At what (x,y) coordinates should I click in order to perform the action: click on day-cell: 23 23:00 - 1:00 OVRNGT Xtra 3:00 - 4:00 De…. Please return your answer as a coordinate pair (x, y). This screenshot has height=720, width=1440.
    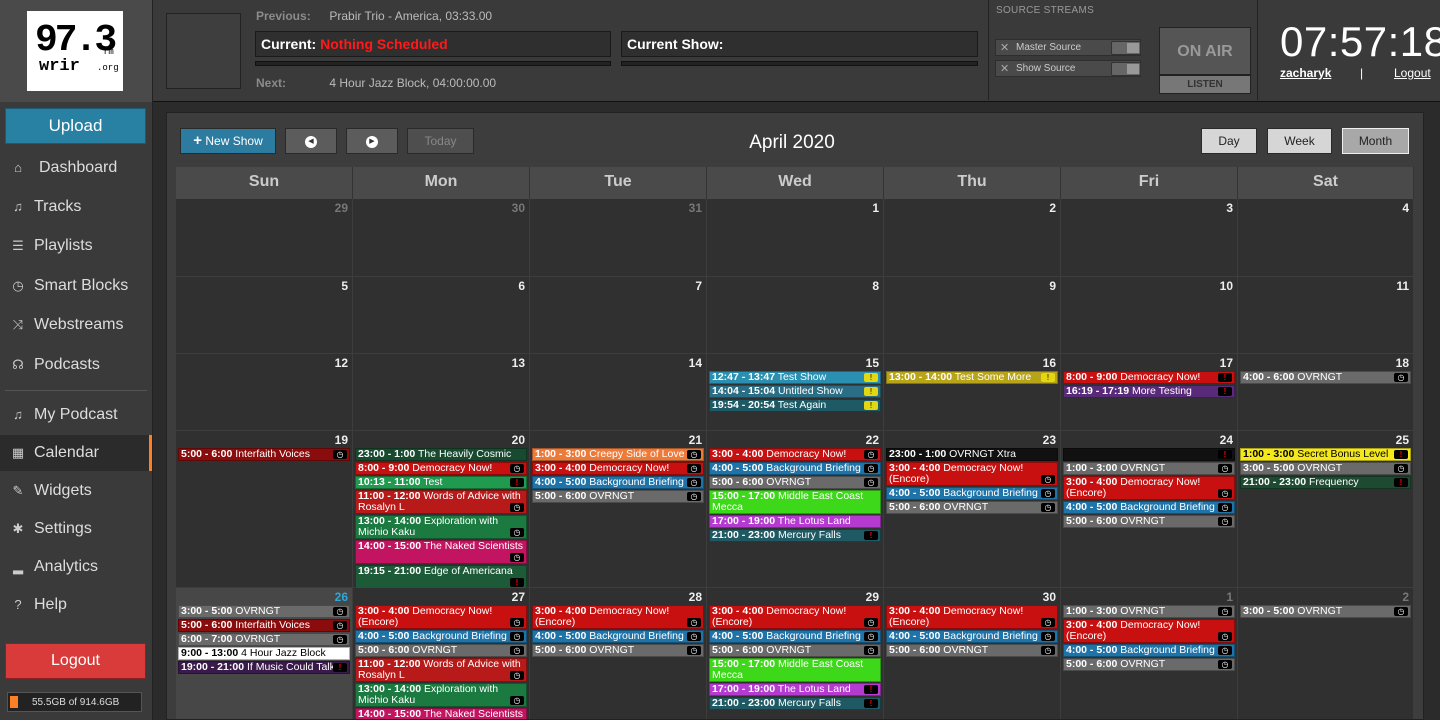
    Looking at the image, I should click on (972, 509).